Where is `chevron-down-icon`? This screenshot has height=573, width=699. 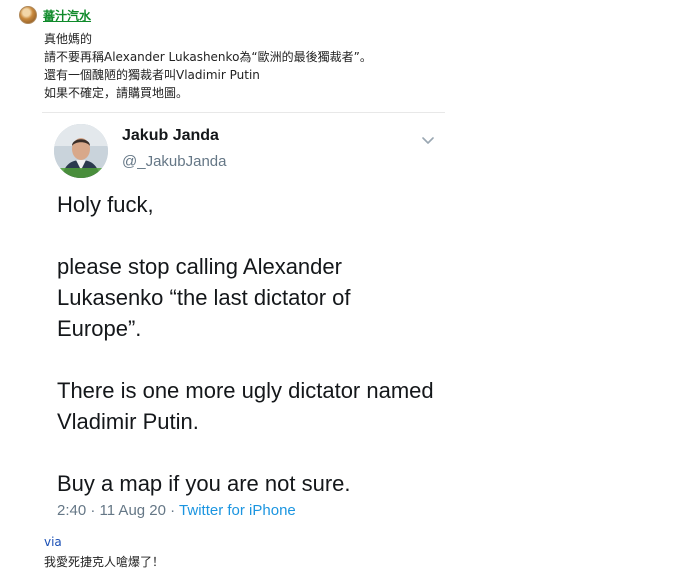 chevron-down-icon is located at coordinates (428, 137).